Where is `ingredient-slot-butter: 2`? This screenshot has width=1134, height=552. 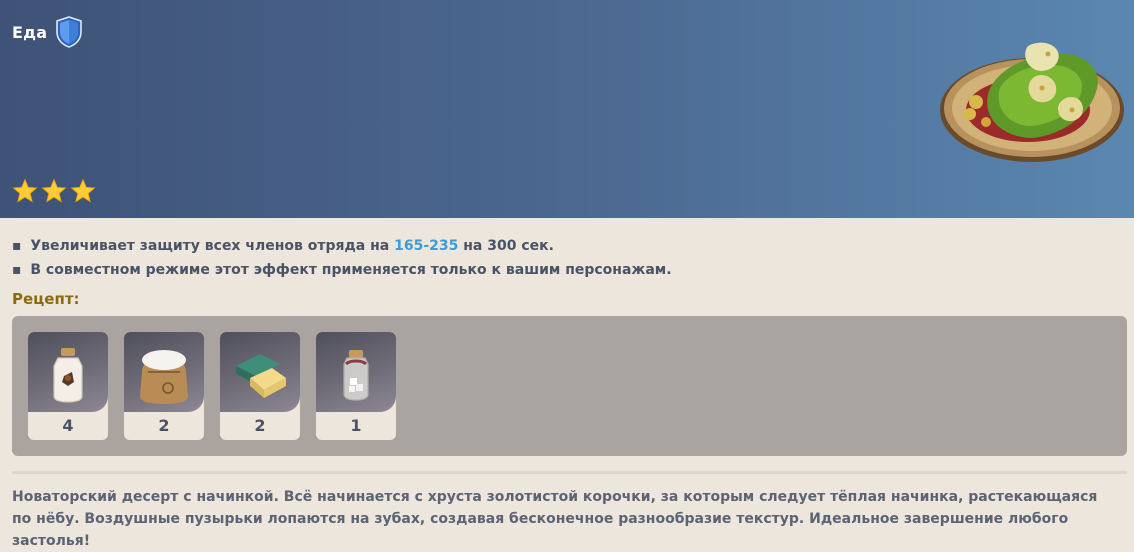
ingredient-slot-butter: 2 is located at coordinates (260, 386).